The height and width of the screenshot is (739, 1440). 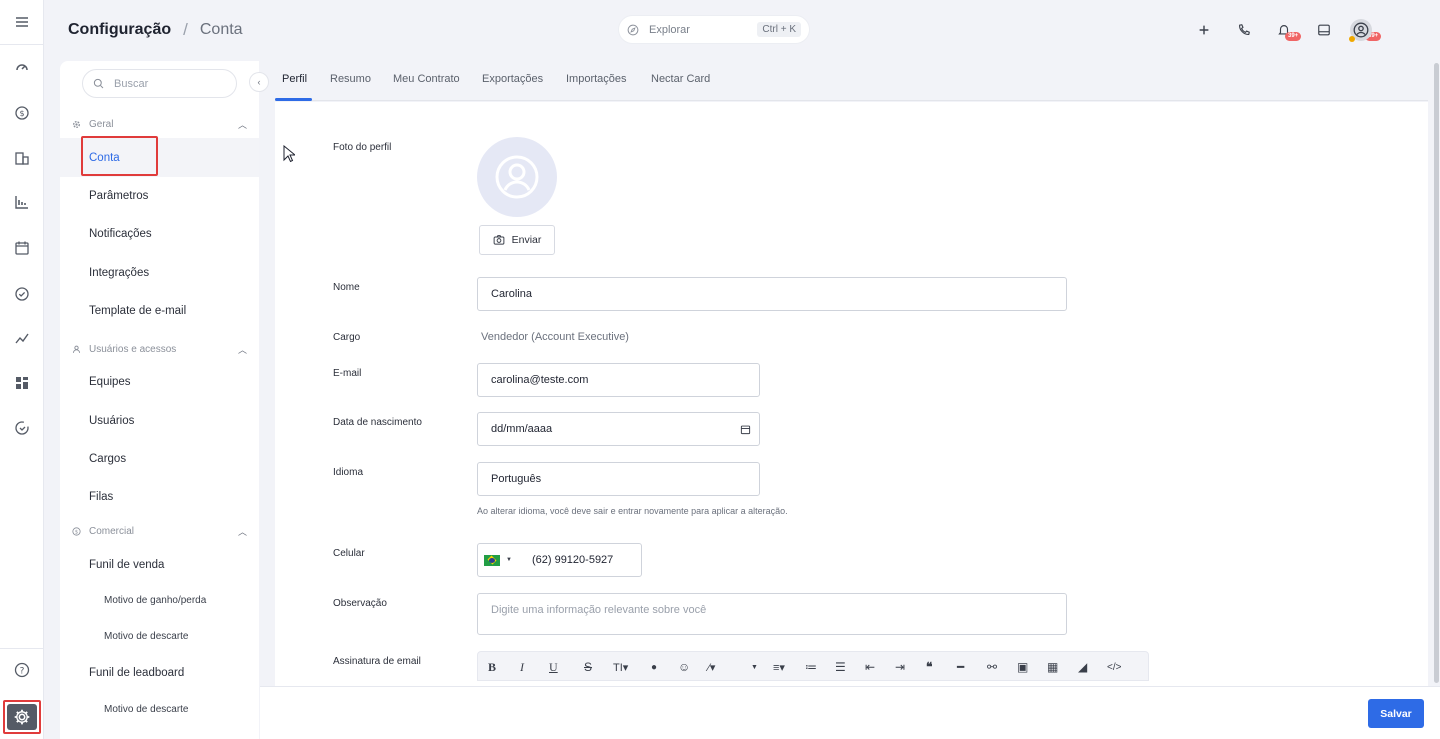 What do you see at coordinates (618, 479) in the screenshot?
I see `language-select: Português` at bounding box center [618, 479].